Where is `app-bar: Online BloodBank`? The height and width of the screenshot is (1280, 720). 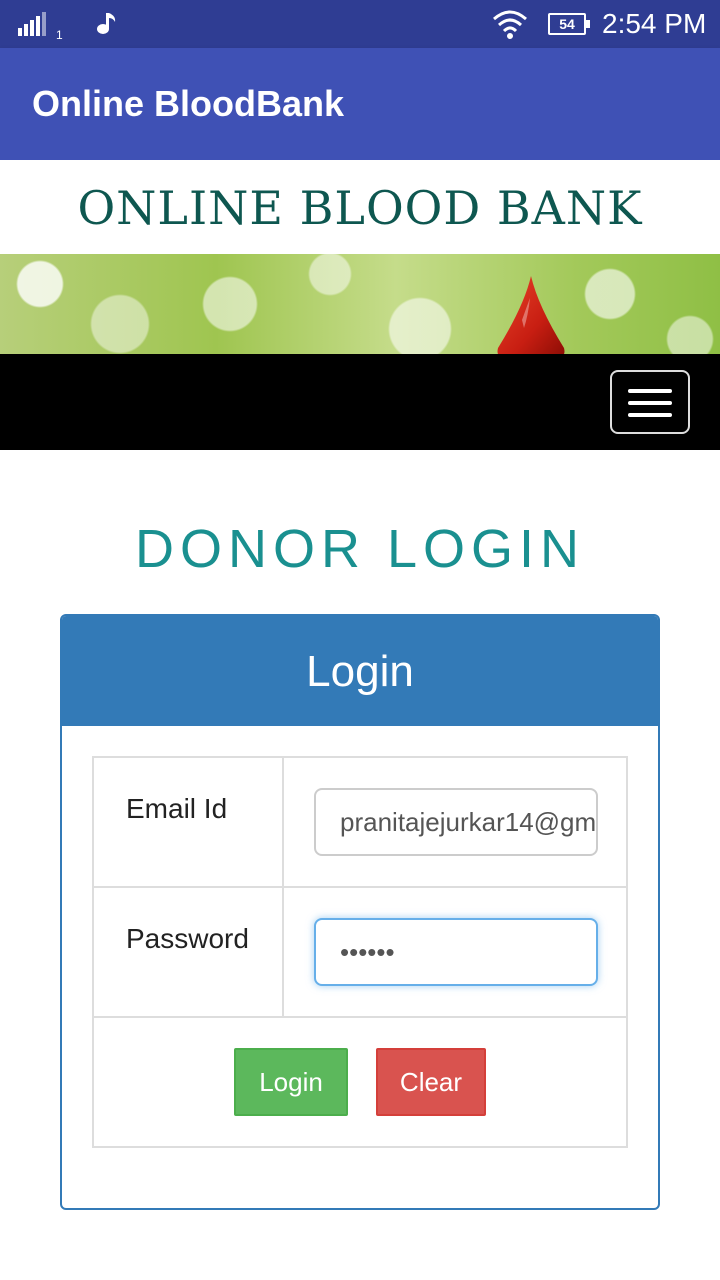 app-bar: Online BloodBank is located at coordinates (360, 104).